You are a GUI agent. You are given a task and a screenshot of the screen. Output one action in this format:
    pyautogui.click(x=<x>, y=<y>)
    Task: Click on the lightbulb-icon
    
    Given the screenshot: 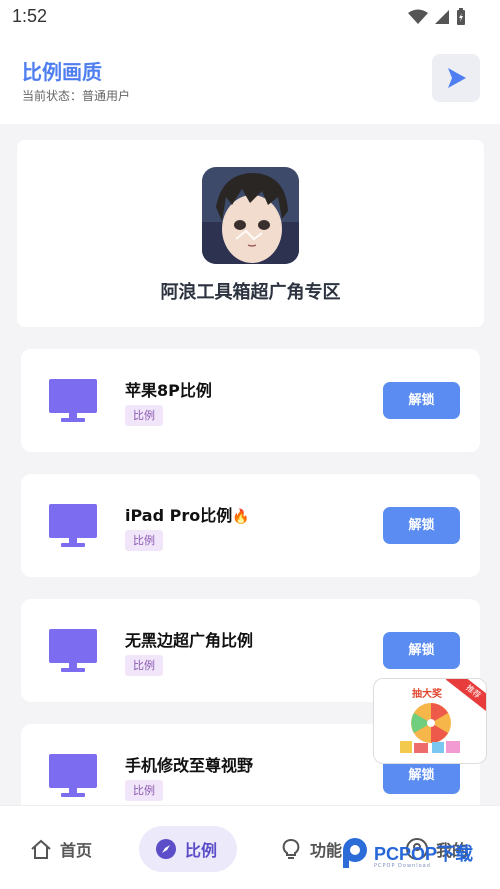 What is the action you would take?
    pyautogui.click(x=291, y=849)
    